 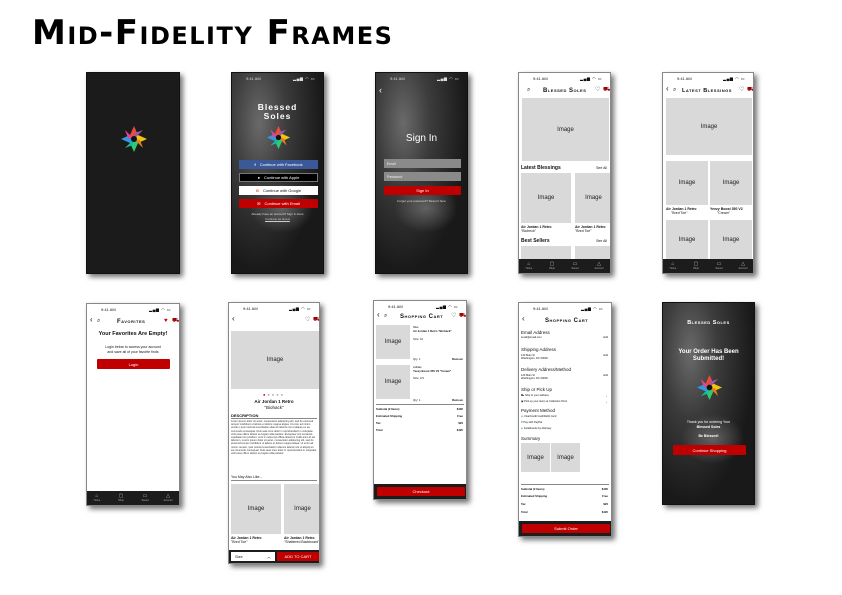 What do you see at coordinates (539, 349) in the screenshot?
I see `shipping-address-heading: Shipping Address` at bounding box center [539, 349].